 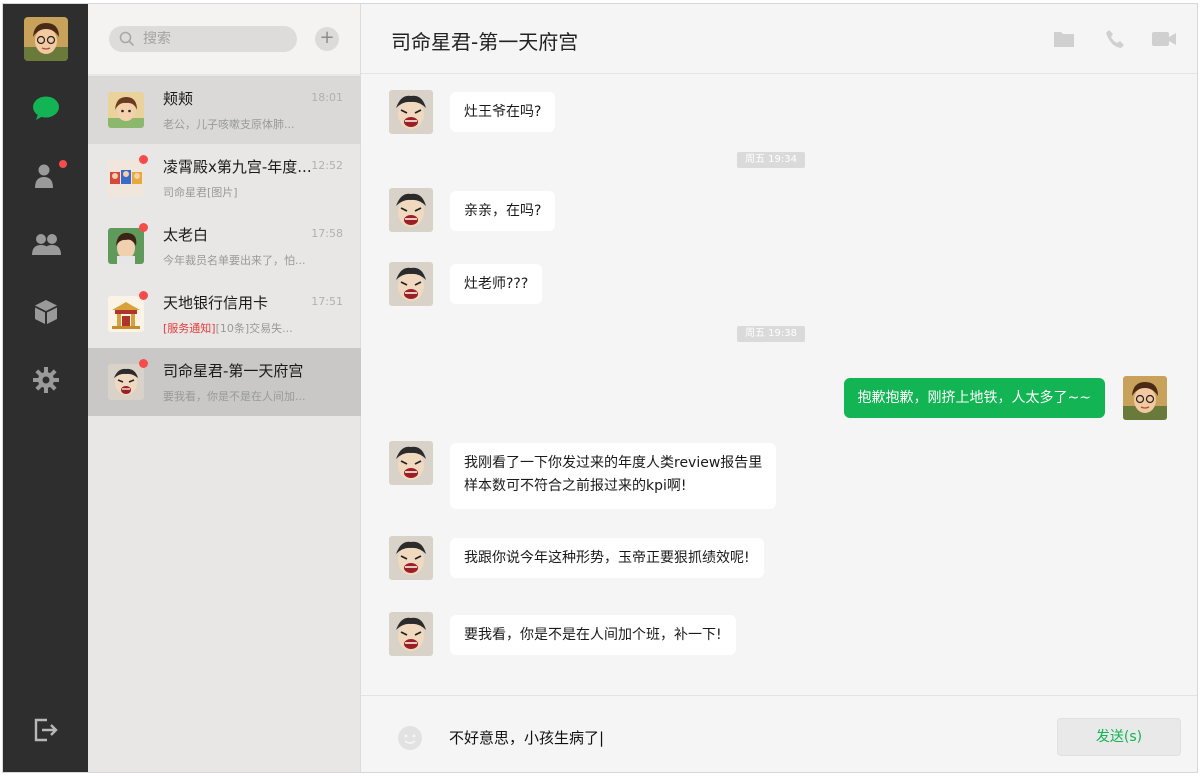 What do you see at coordinates (46, 244) in the screenshot?
I see `group-icon` at bounding box center [46, 244].